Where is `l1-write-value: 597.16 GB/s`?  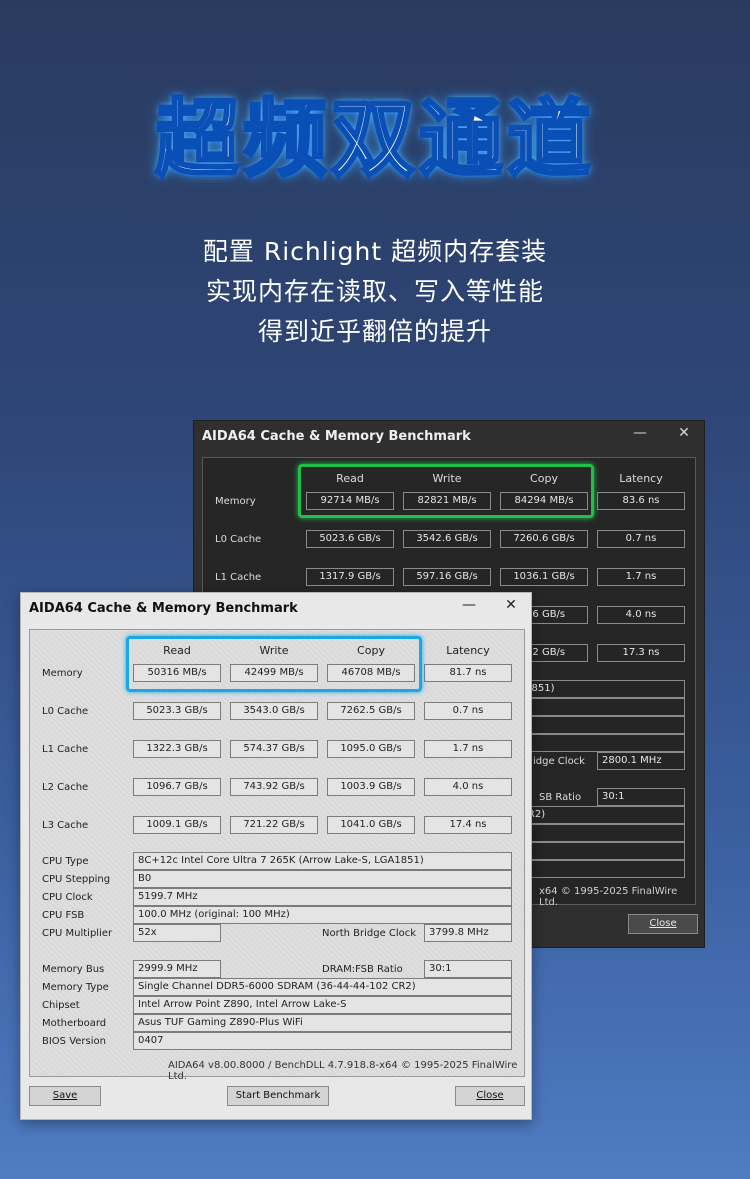 l1-write-value: 597.16 GB/s is located at coordinates (447, 577).